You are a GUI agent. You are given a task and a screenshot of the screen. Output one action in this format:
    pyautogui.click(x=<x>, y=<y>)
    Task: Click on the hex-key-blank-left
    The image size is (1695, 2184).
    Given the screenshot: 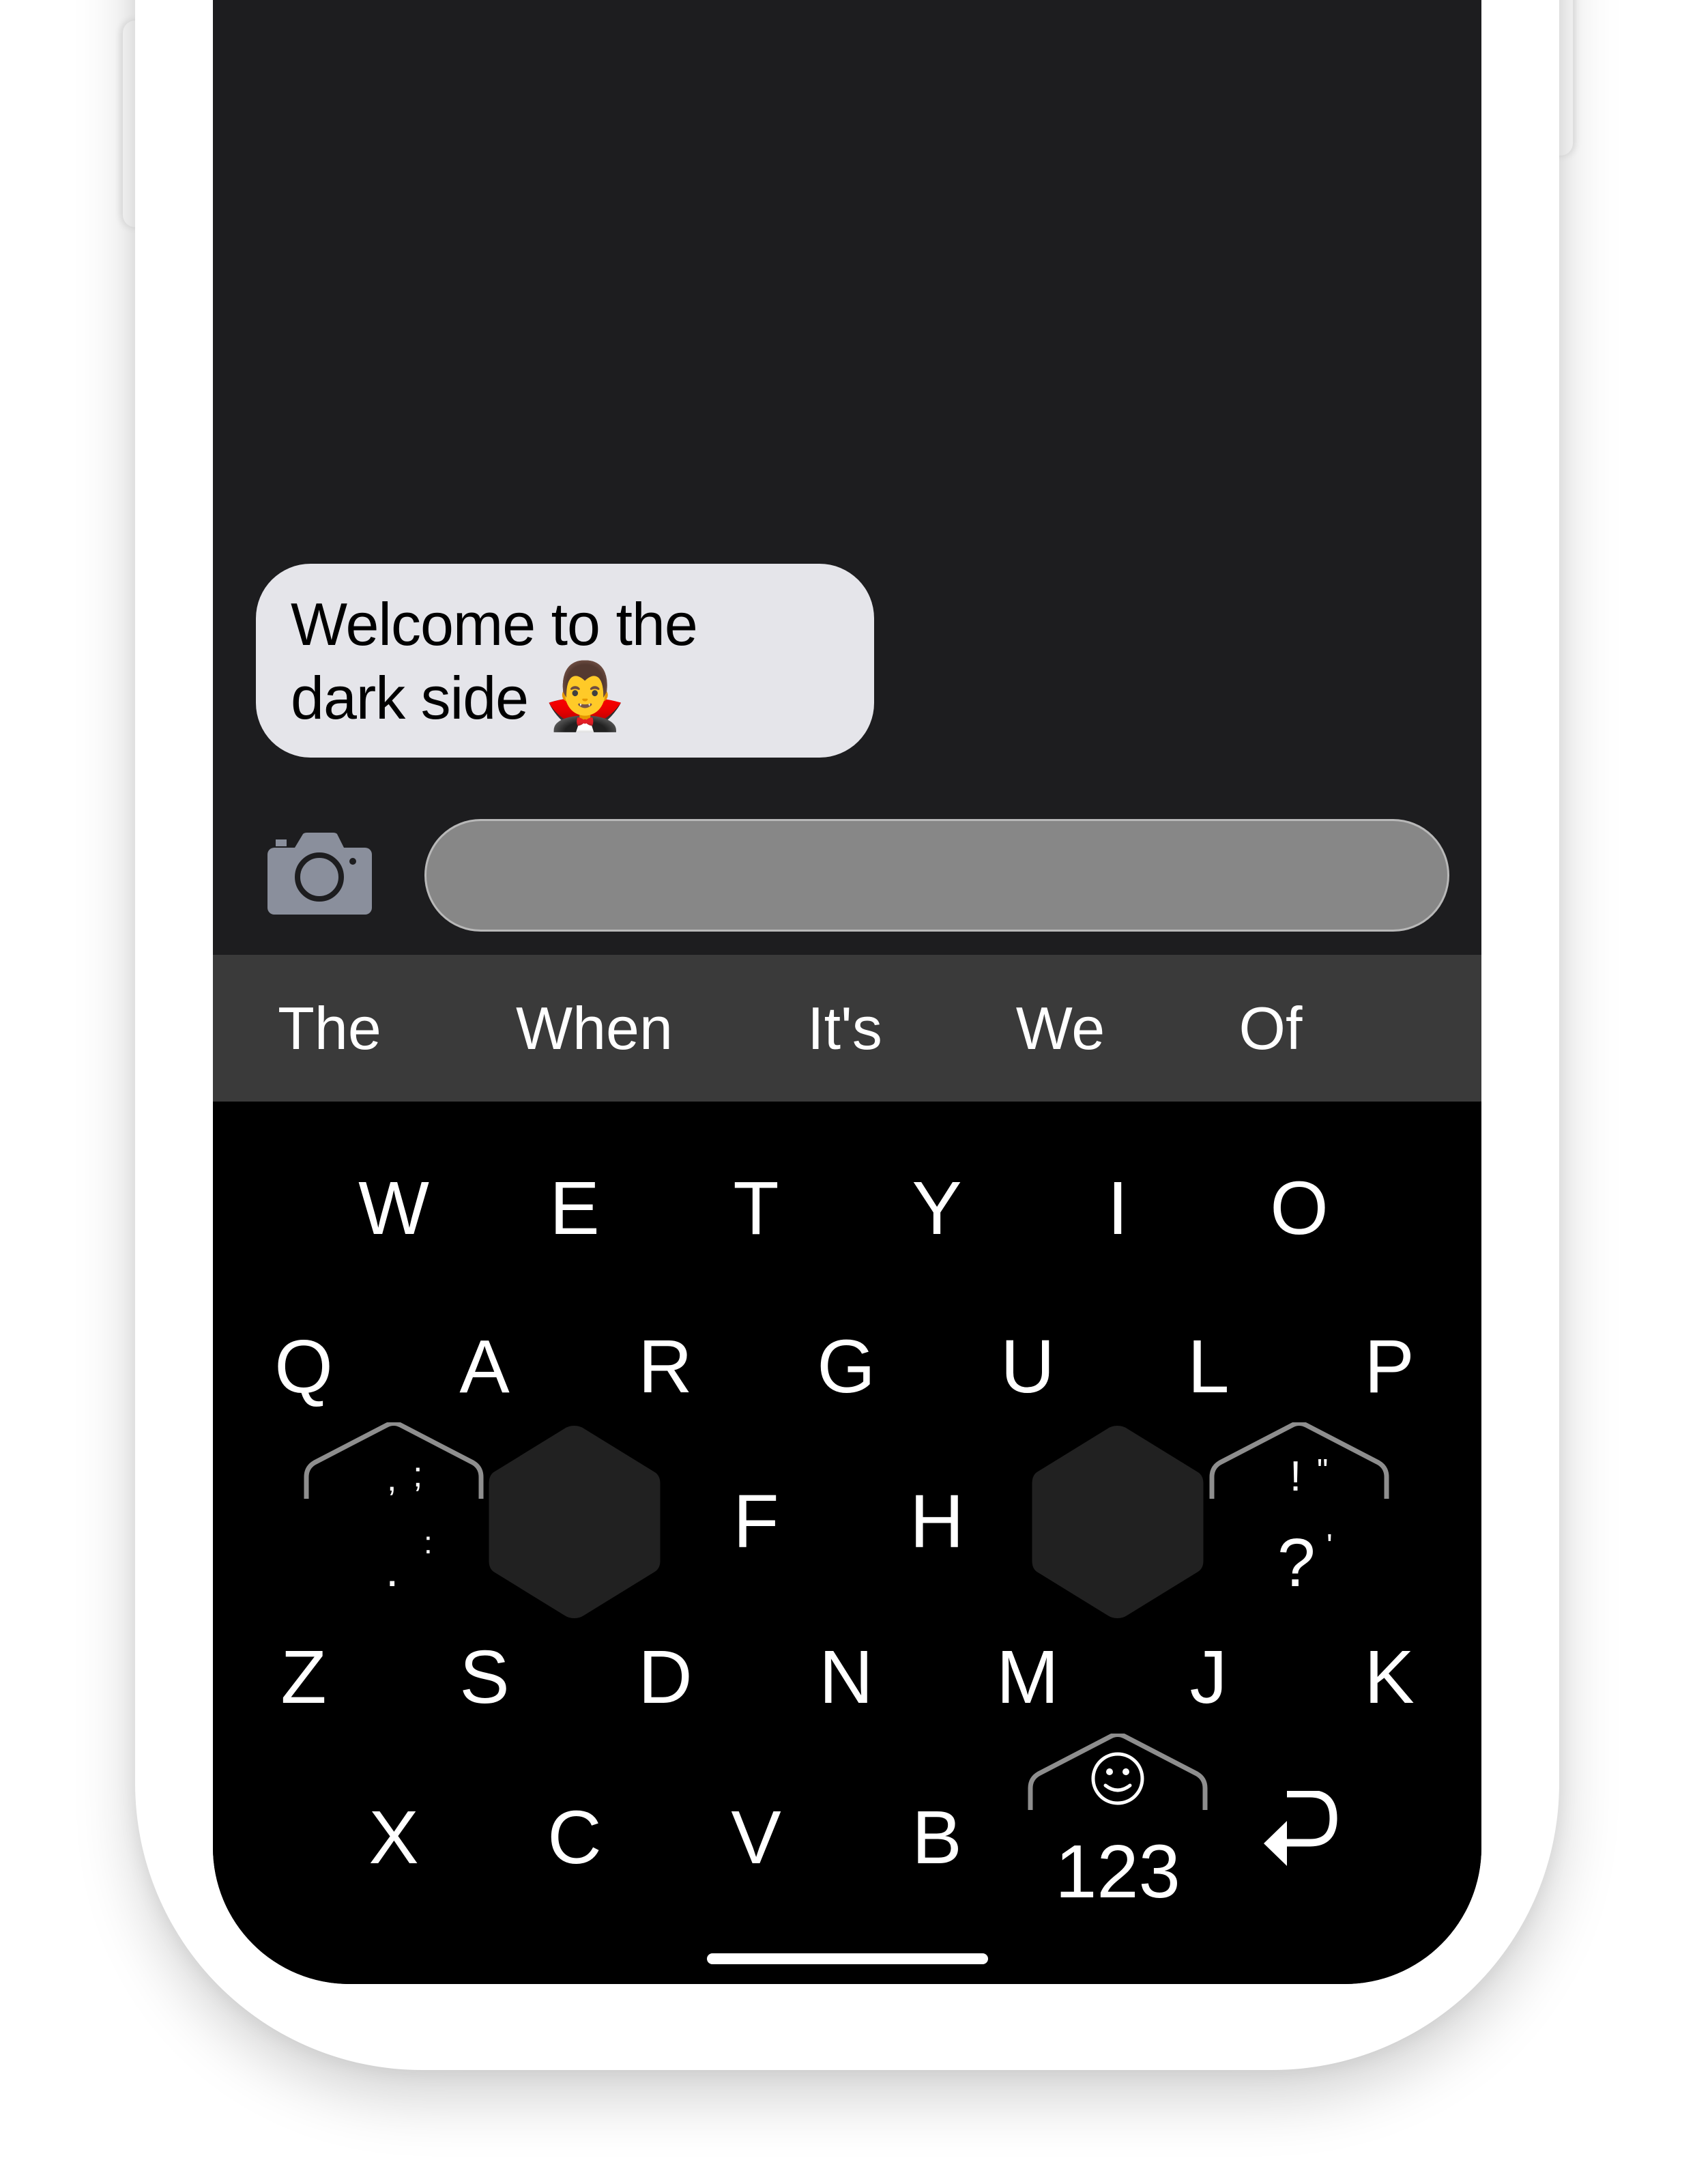 What is the action you would take?
    pyautogui.click(x=575, y=1522)
    